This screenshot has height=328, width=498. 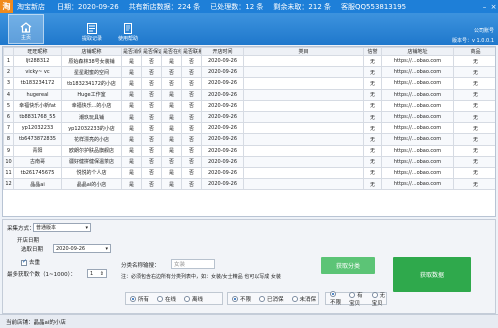 I want to click on radio-label: 不限, so click(x=246, y=299).